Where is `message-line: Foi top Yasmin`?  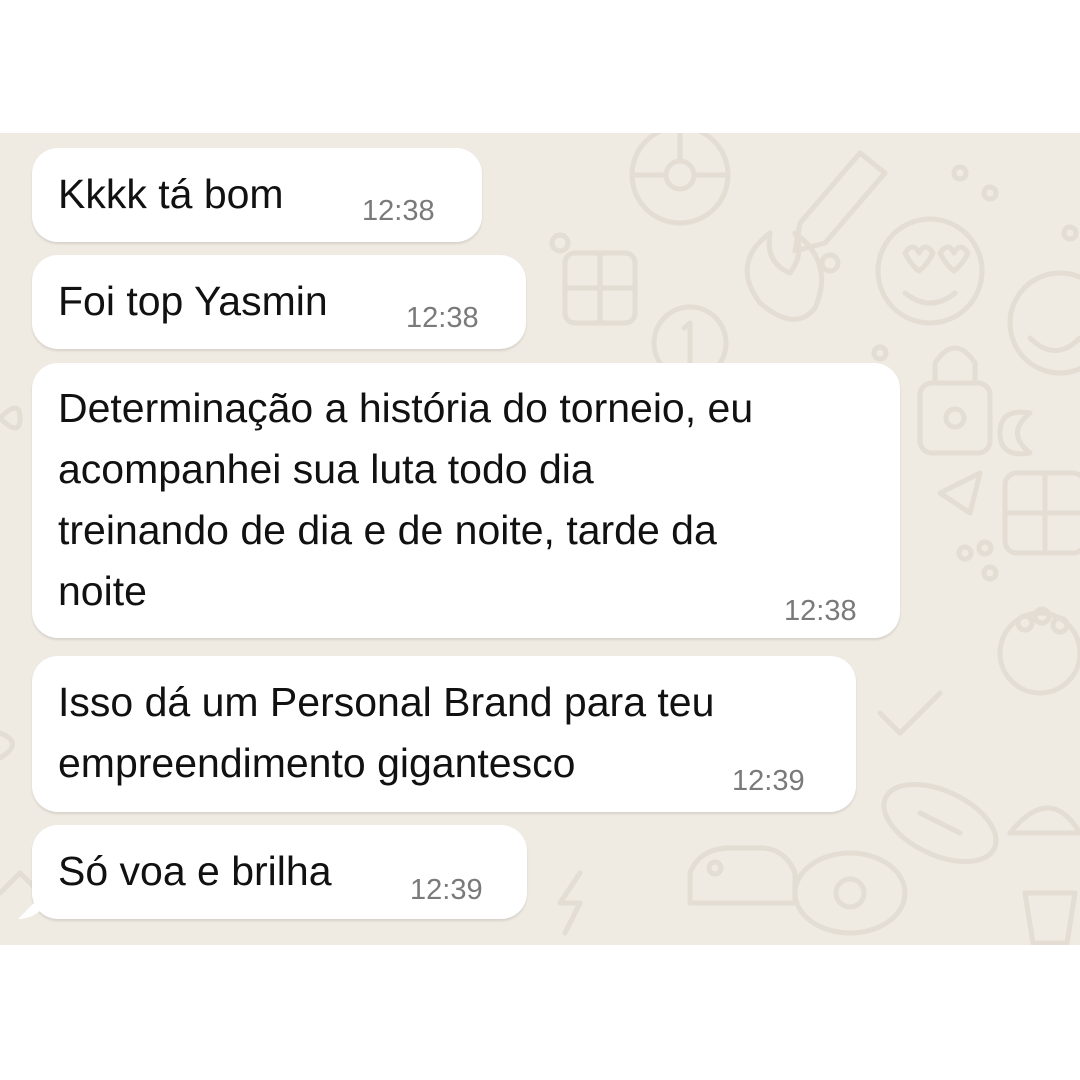
message-line: Foi top Yasmin is located at coordinates (193, 301).